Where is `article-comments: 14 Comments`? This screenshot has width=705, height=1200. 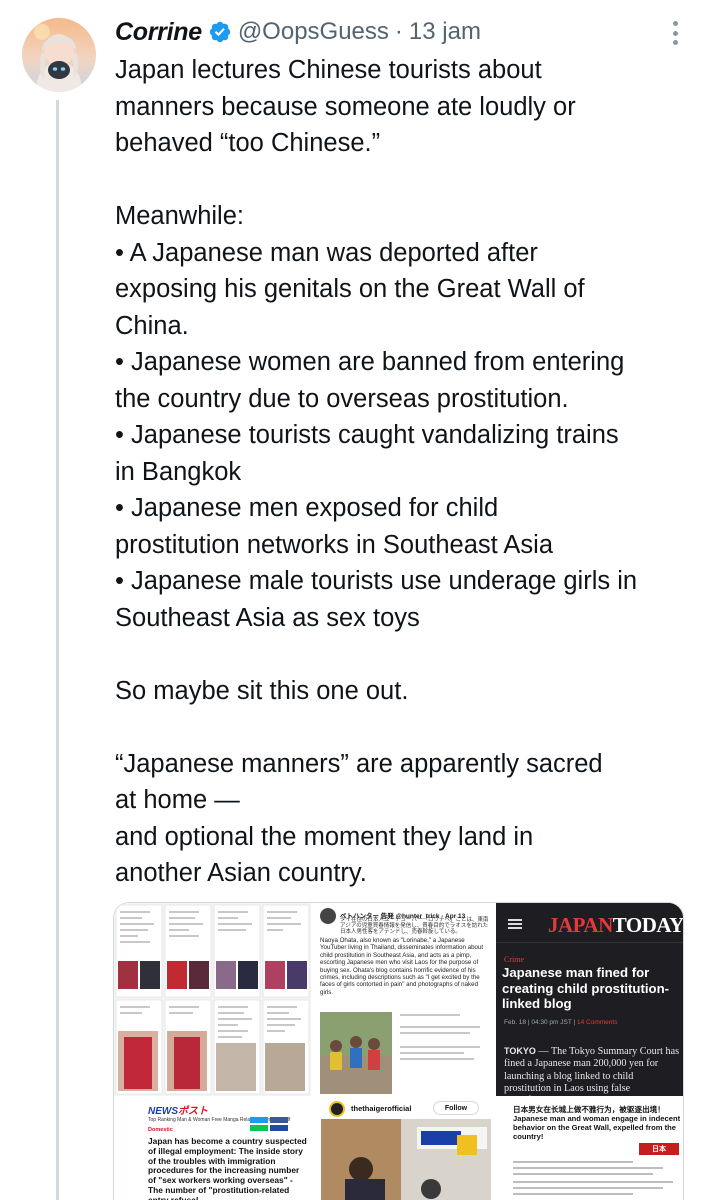 article-comments: 14 Comments is located at coordinates (597, 1022).